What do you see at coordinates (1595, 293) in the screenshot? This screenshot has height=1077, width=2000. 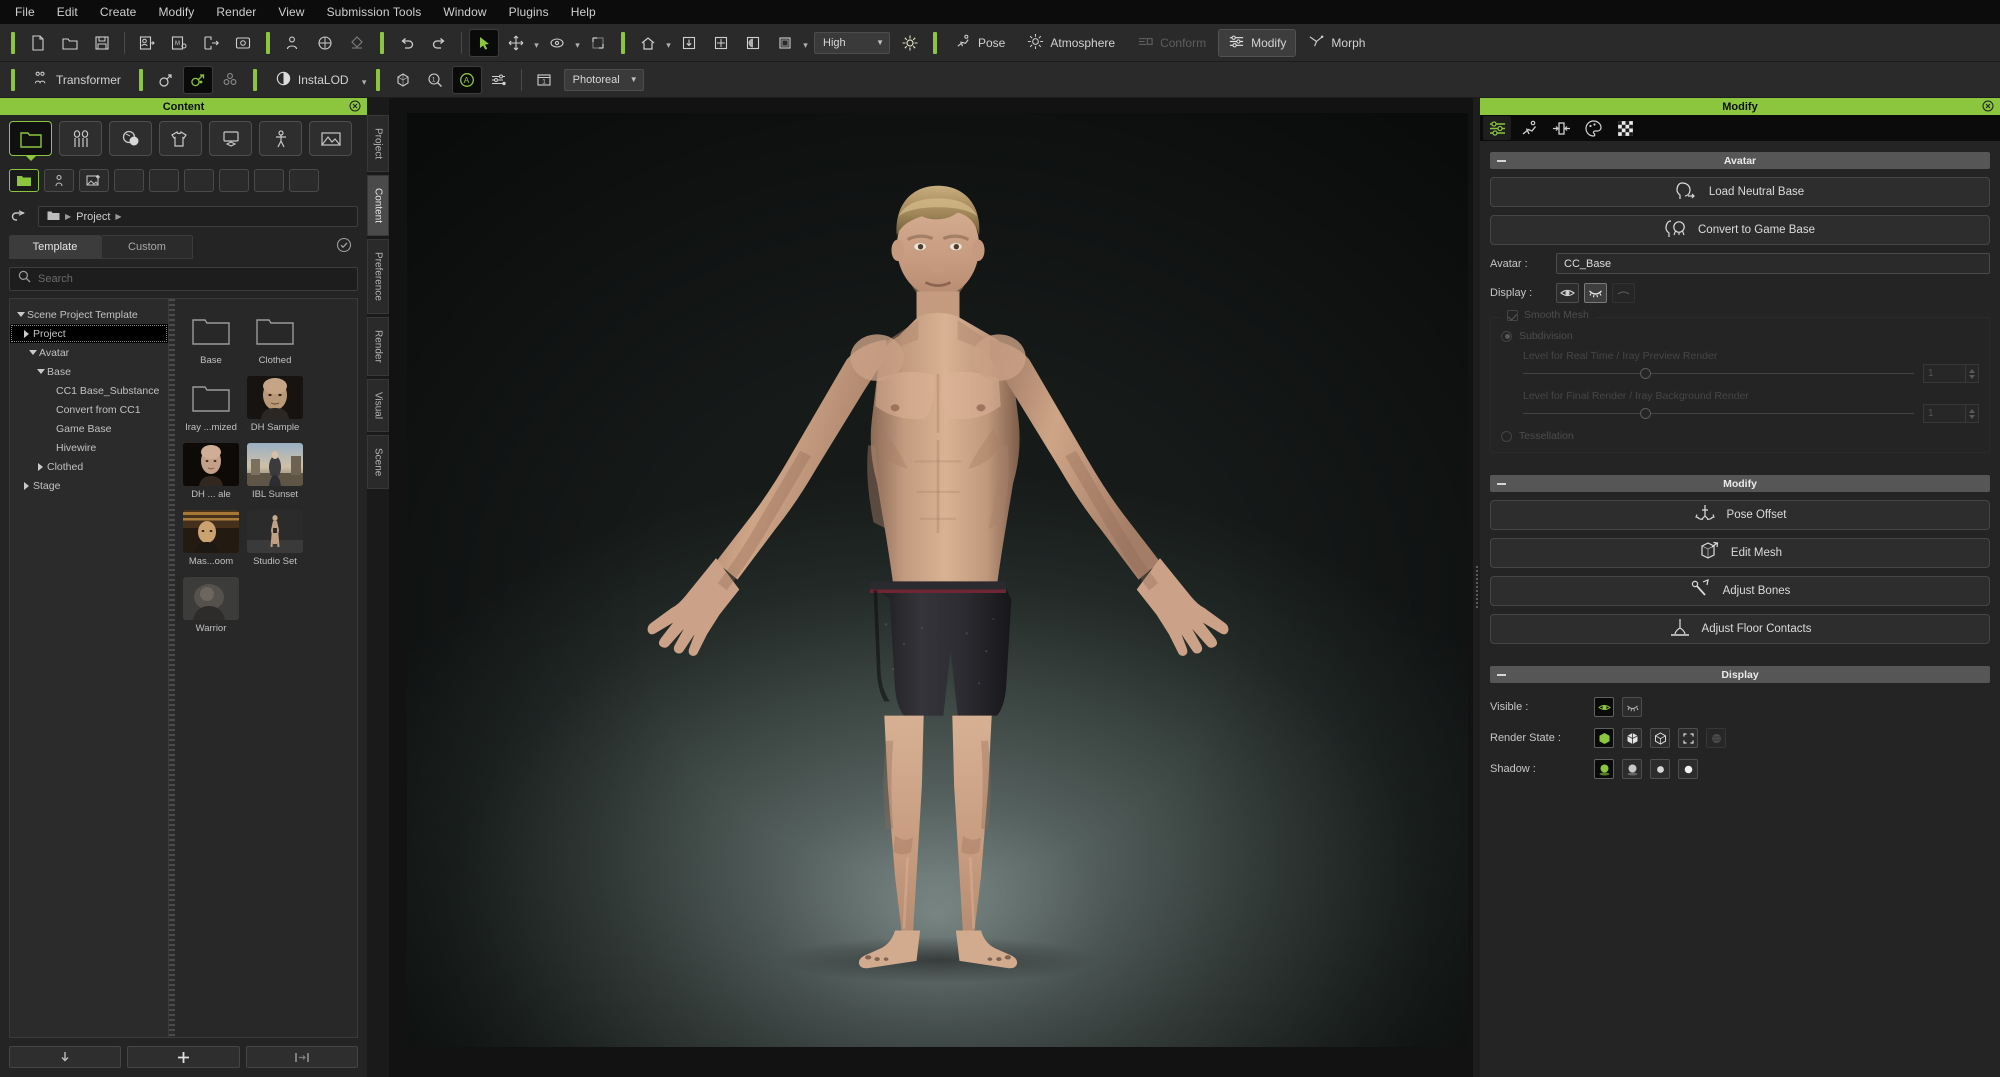 I see `eyelash-icon` at bounding box center [1595, 293].